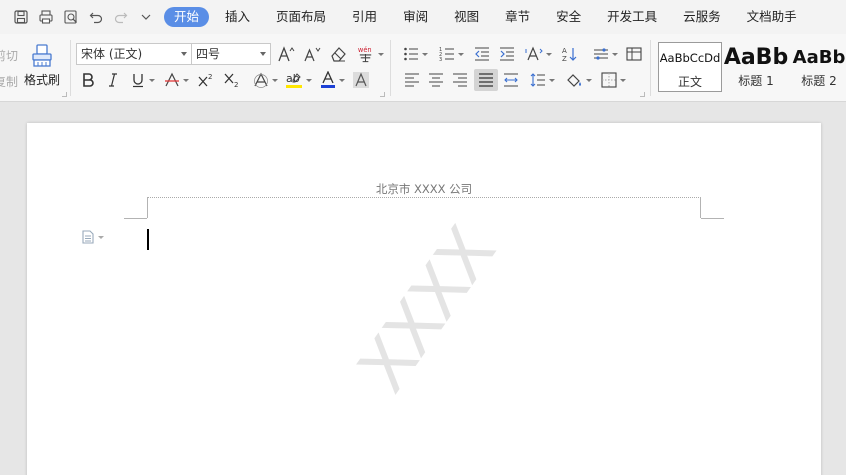 This screenshot has width=846, height=475. I want to click on print-button, so click(45, 17).